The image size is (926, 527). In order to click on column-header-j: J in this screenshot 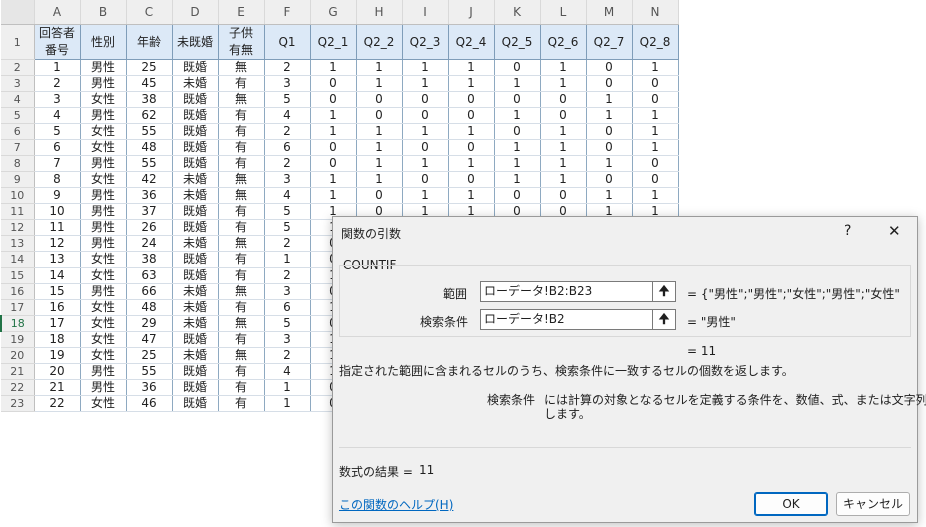, I will do `click(471, 12)`.